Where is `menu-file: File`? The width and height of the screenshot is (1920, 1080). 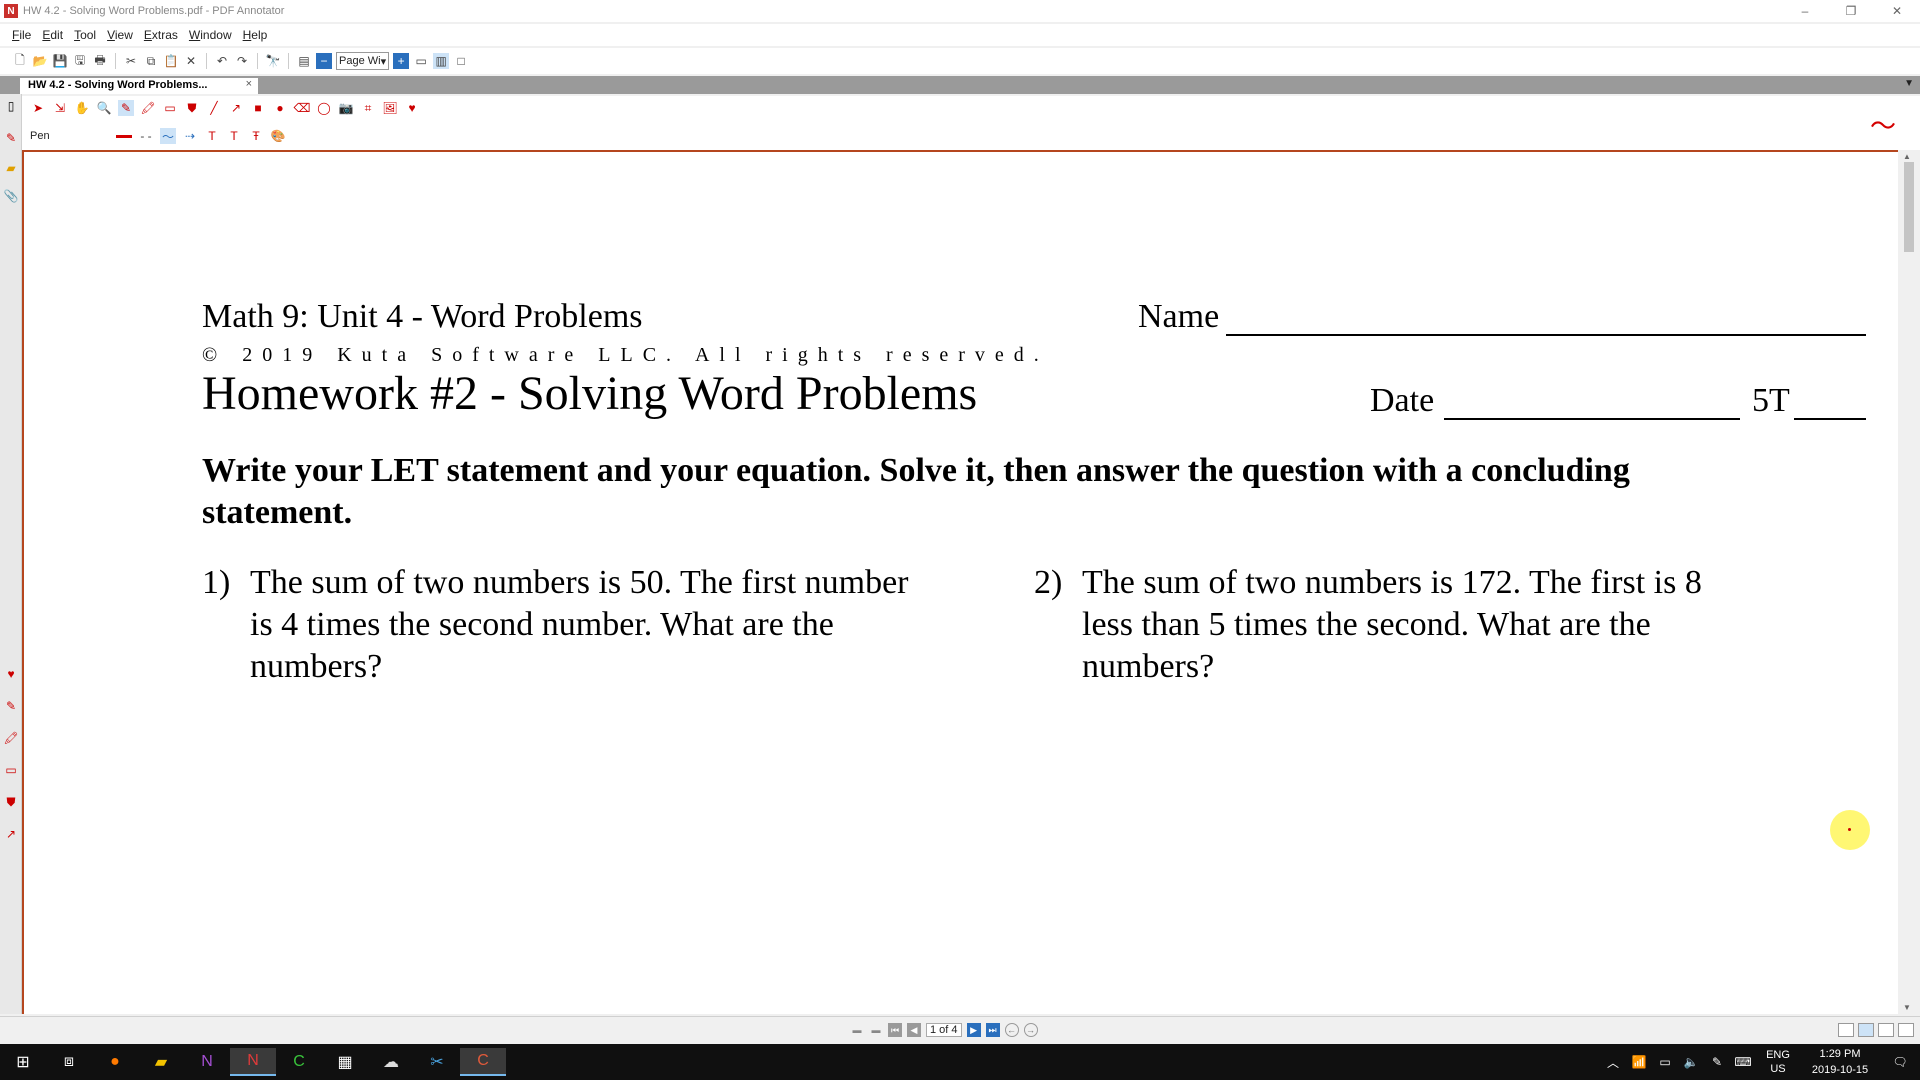
menu-file: File is located at coordinates (21, 35).